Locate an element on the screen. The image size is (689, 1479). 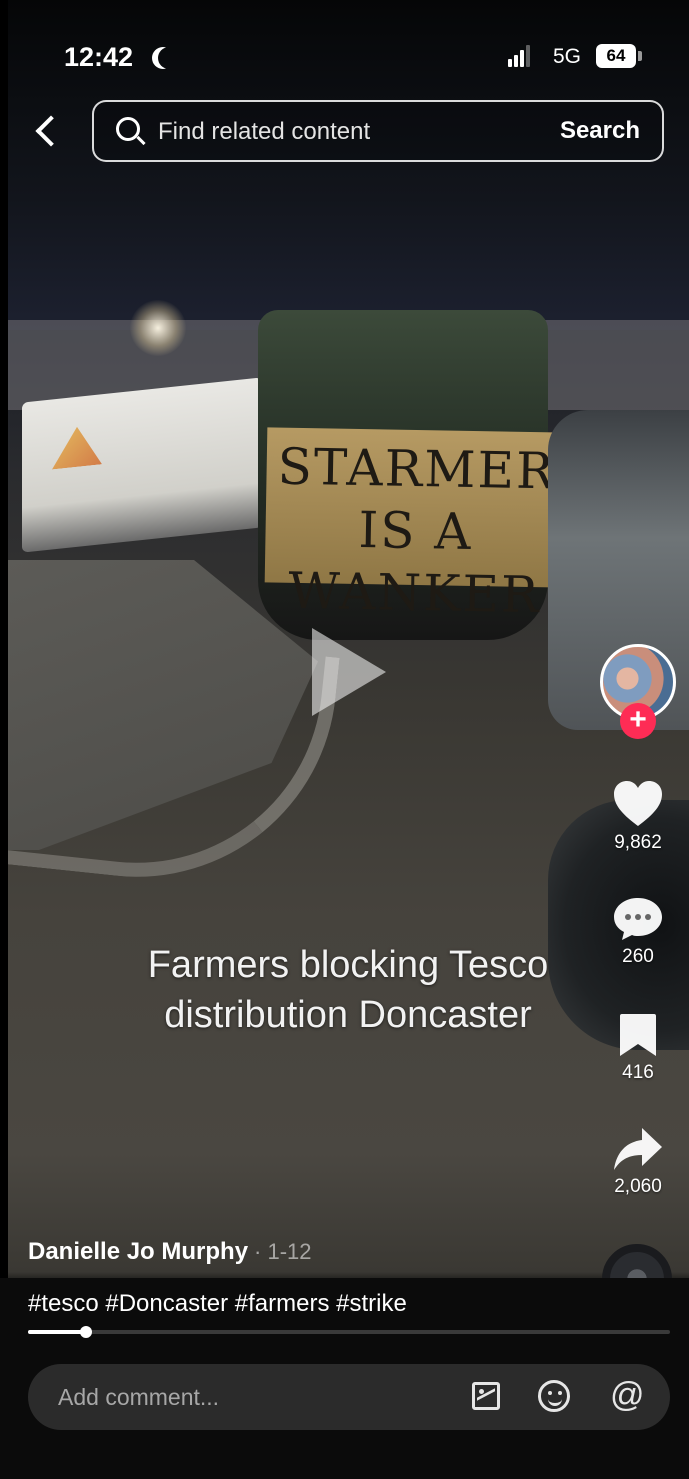
comment-icon is located at coordinates (638, 919).